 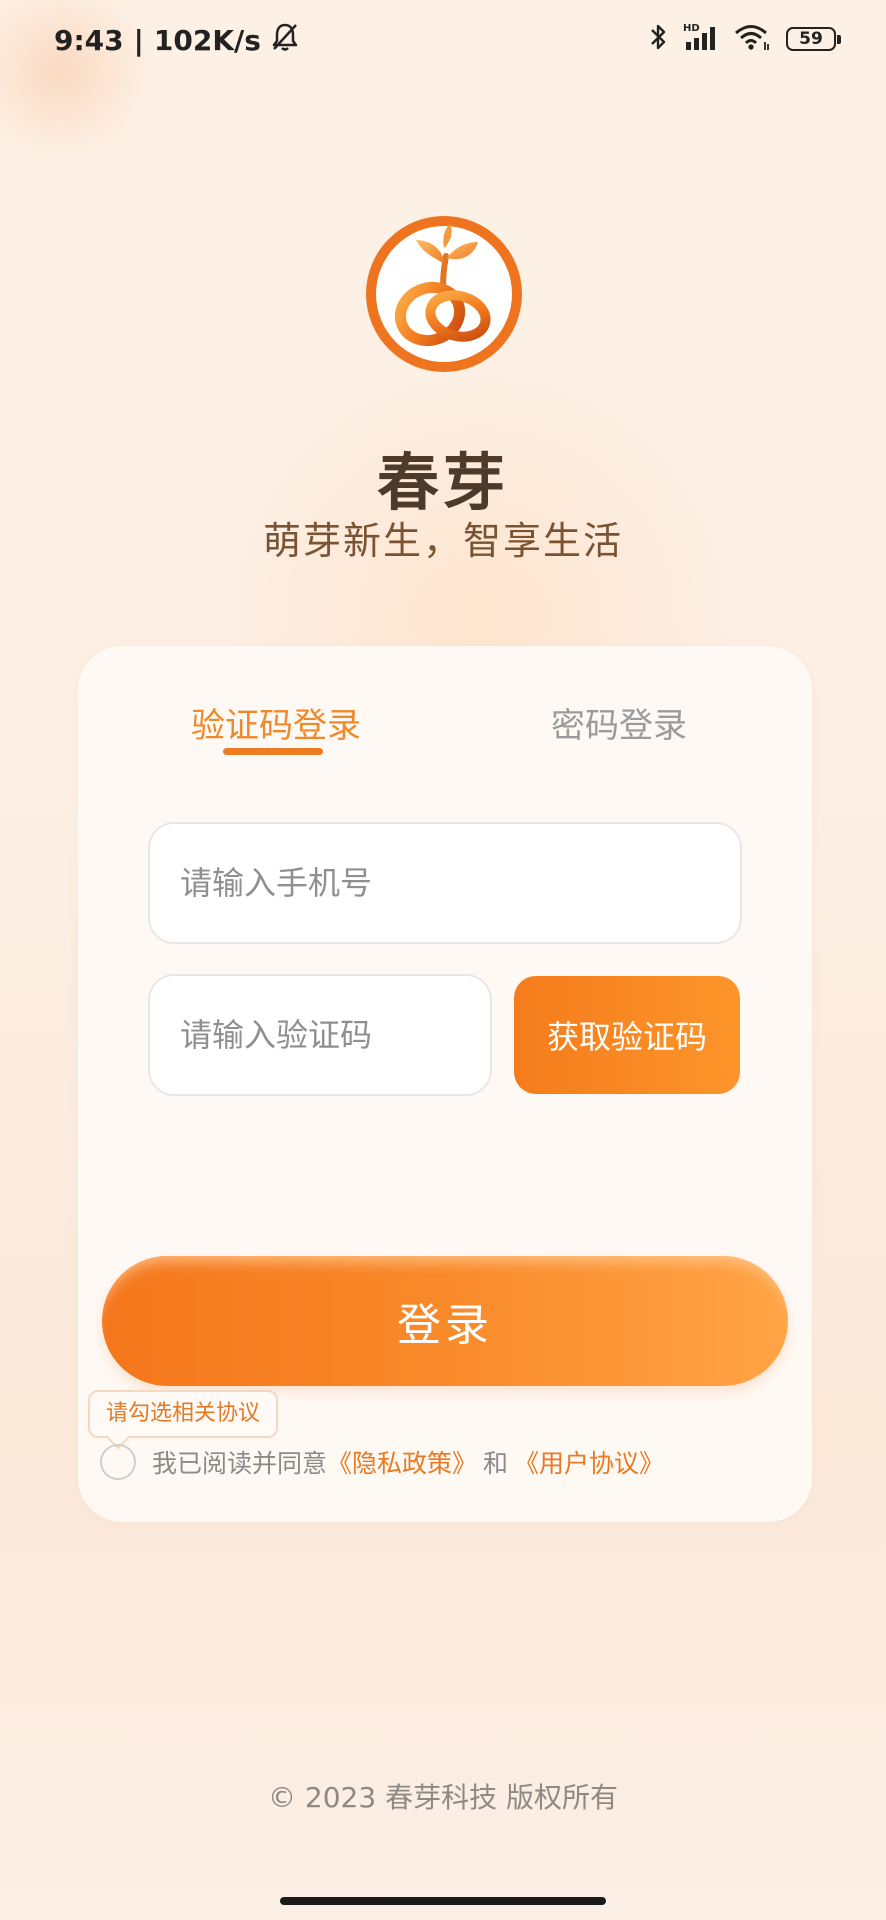 What do you see at coordinates (753, 39) in the screenshot?
I see `wifi-icon` at bounding box center [753, 39].